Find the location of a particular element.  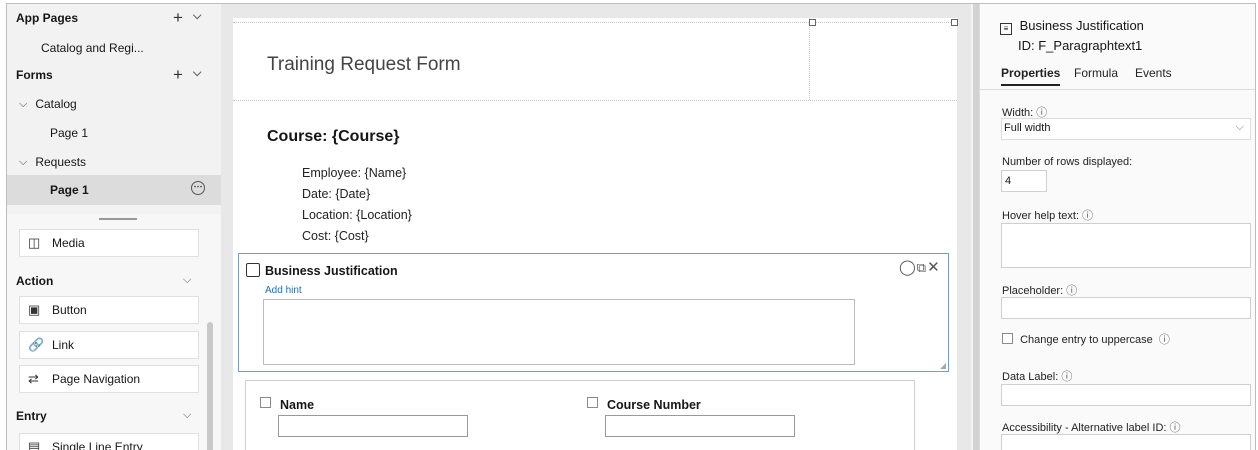

single-line-entry-item: ▤ Single Line Entry is located at coordinates (109, 441).